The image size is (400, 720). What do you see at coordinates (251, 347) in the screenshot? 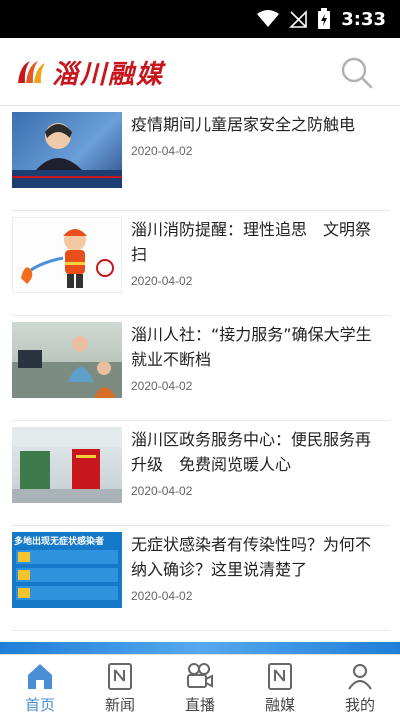
I see `news-title: 淄川人社：“接力服务”确保大学生就业不断档` at bounding box center [251, 347].